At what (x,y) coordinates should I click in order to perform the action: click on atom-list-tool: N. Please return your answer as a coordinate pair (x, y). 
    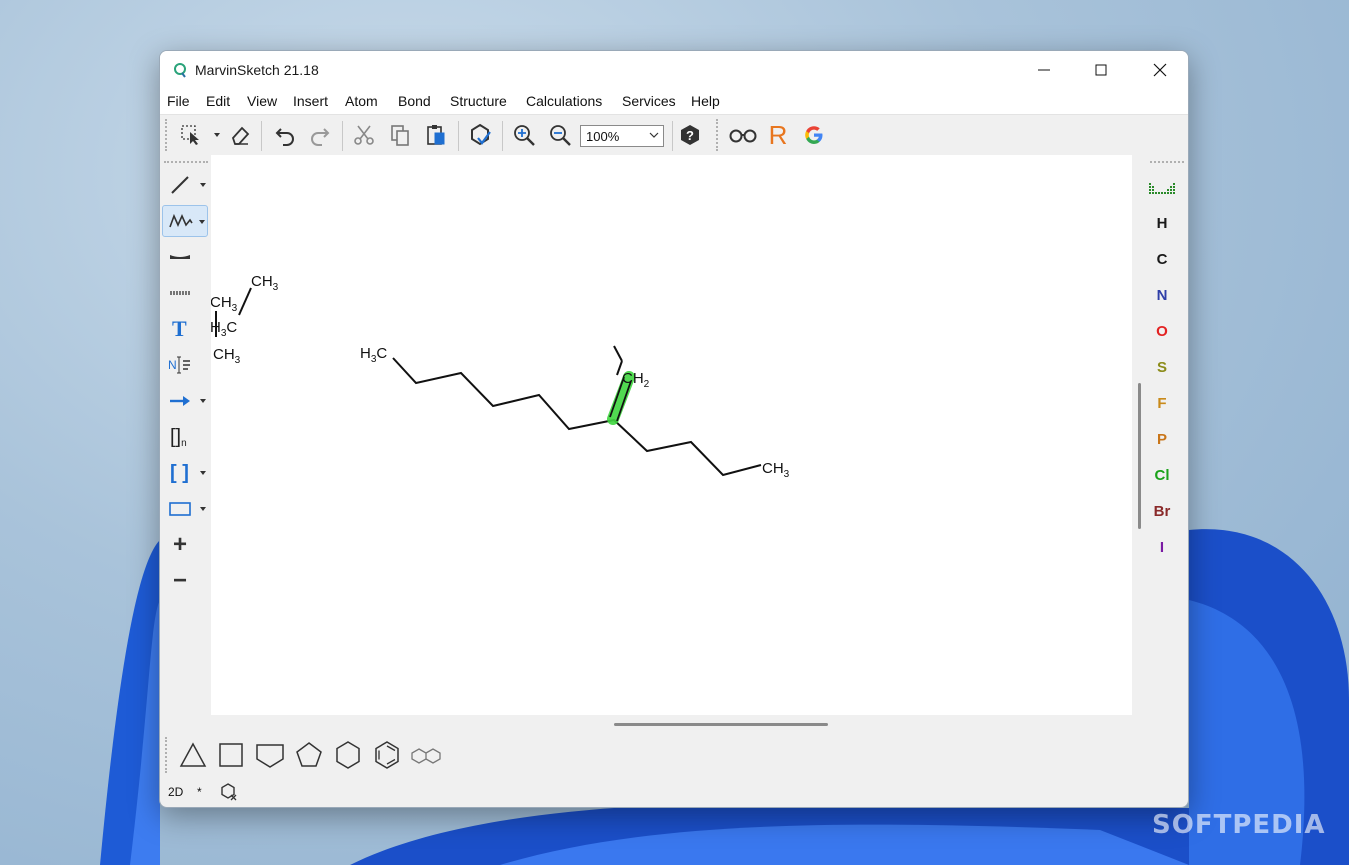
    Looking at the image, I should click on (185, 365).